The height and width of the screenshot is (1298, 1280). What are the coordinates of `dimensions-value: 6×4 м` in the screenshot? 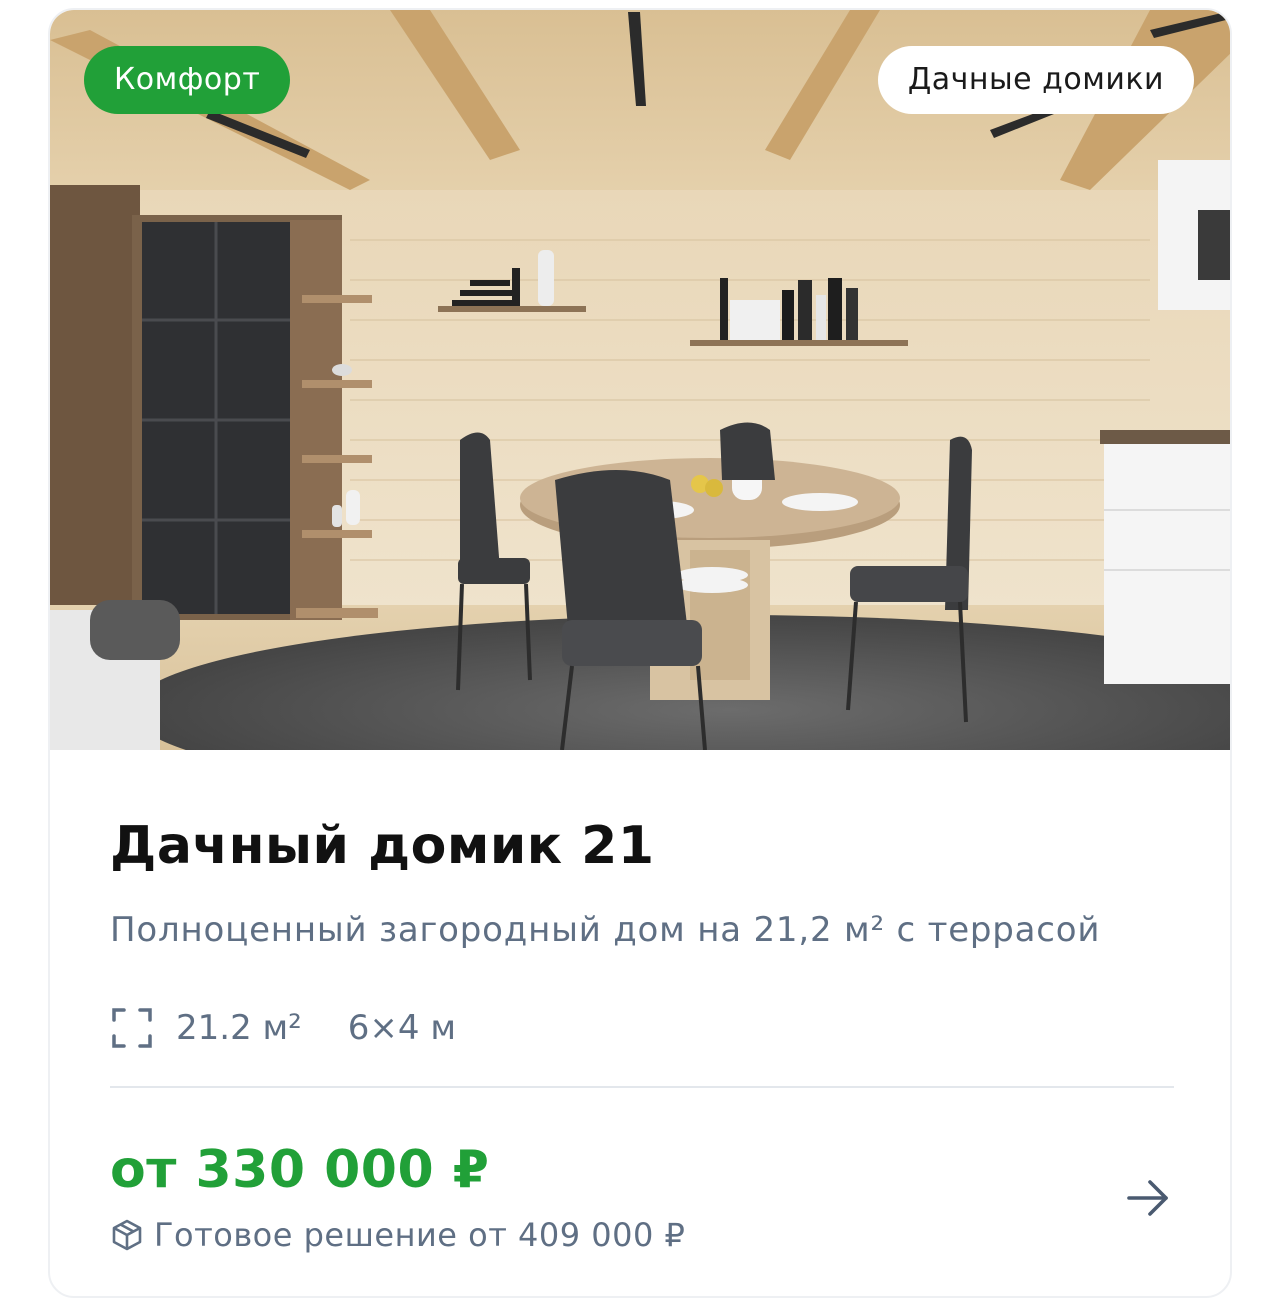 It's located at (402, 1028).